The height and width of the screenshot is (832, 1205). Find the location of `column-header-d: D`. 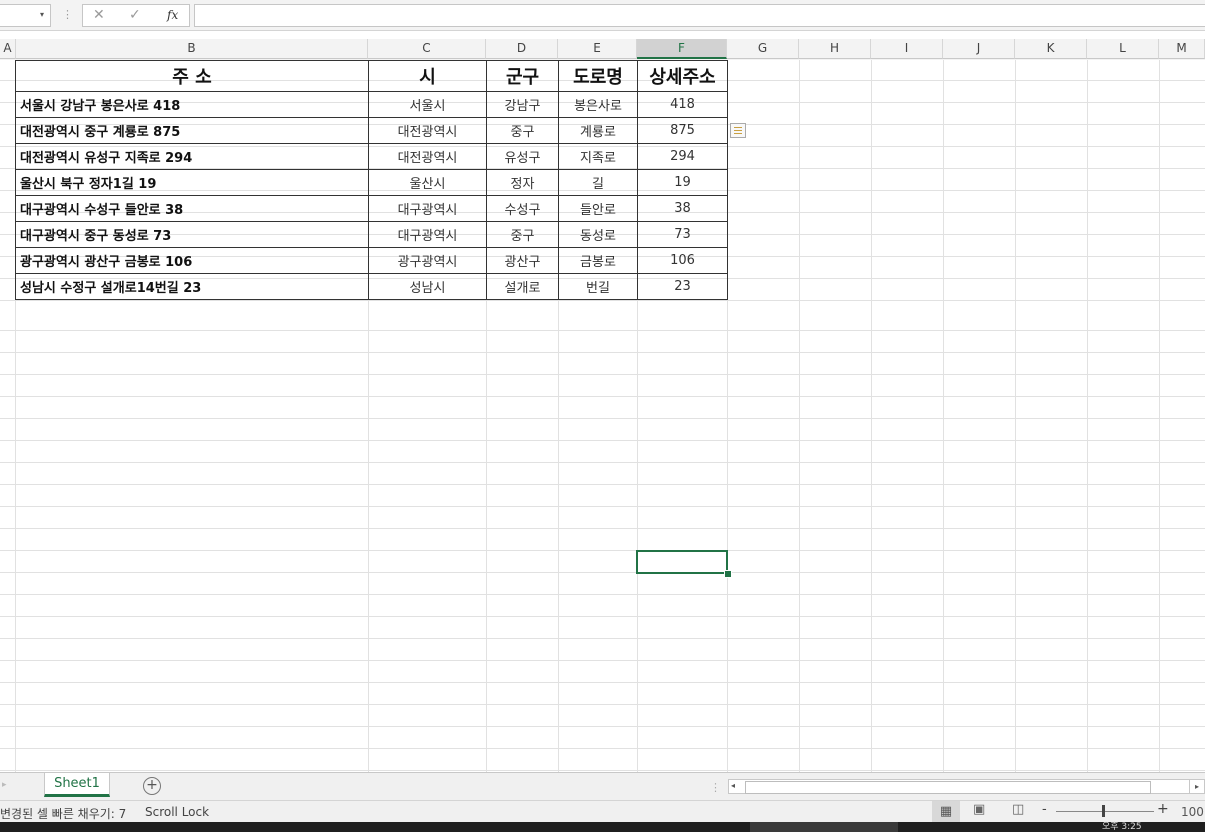

column-header-d: D is located at coordinates (522, 49).